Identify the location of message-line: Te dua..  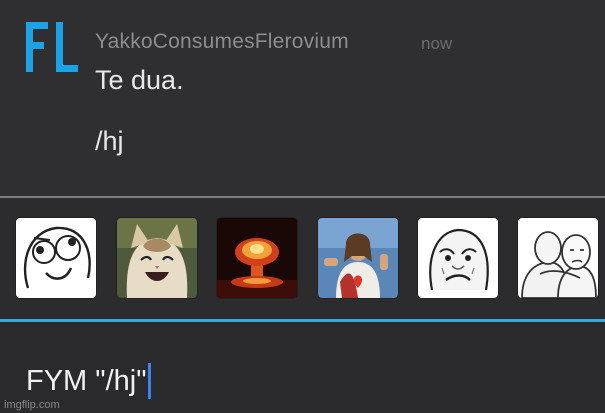
(139, 80).